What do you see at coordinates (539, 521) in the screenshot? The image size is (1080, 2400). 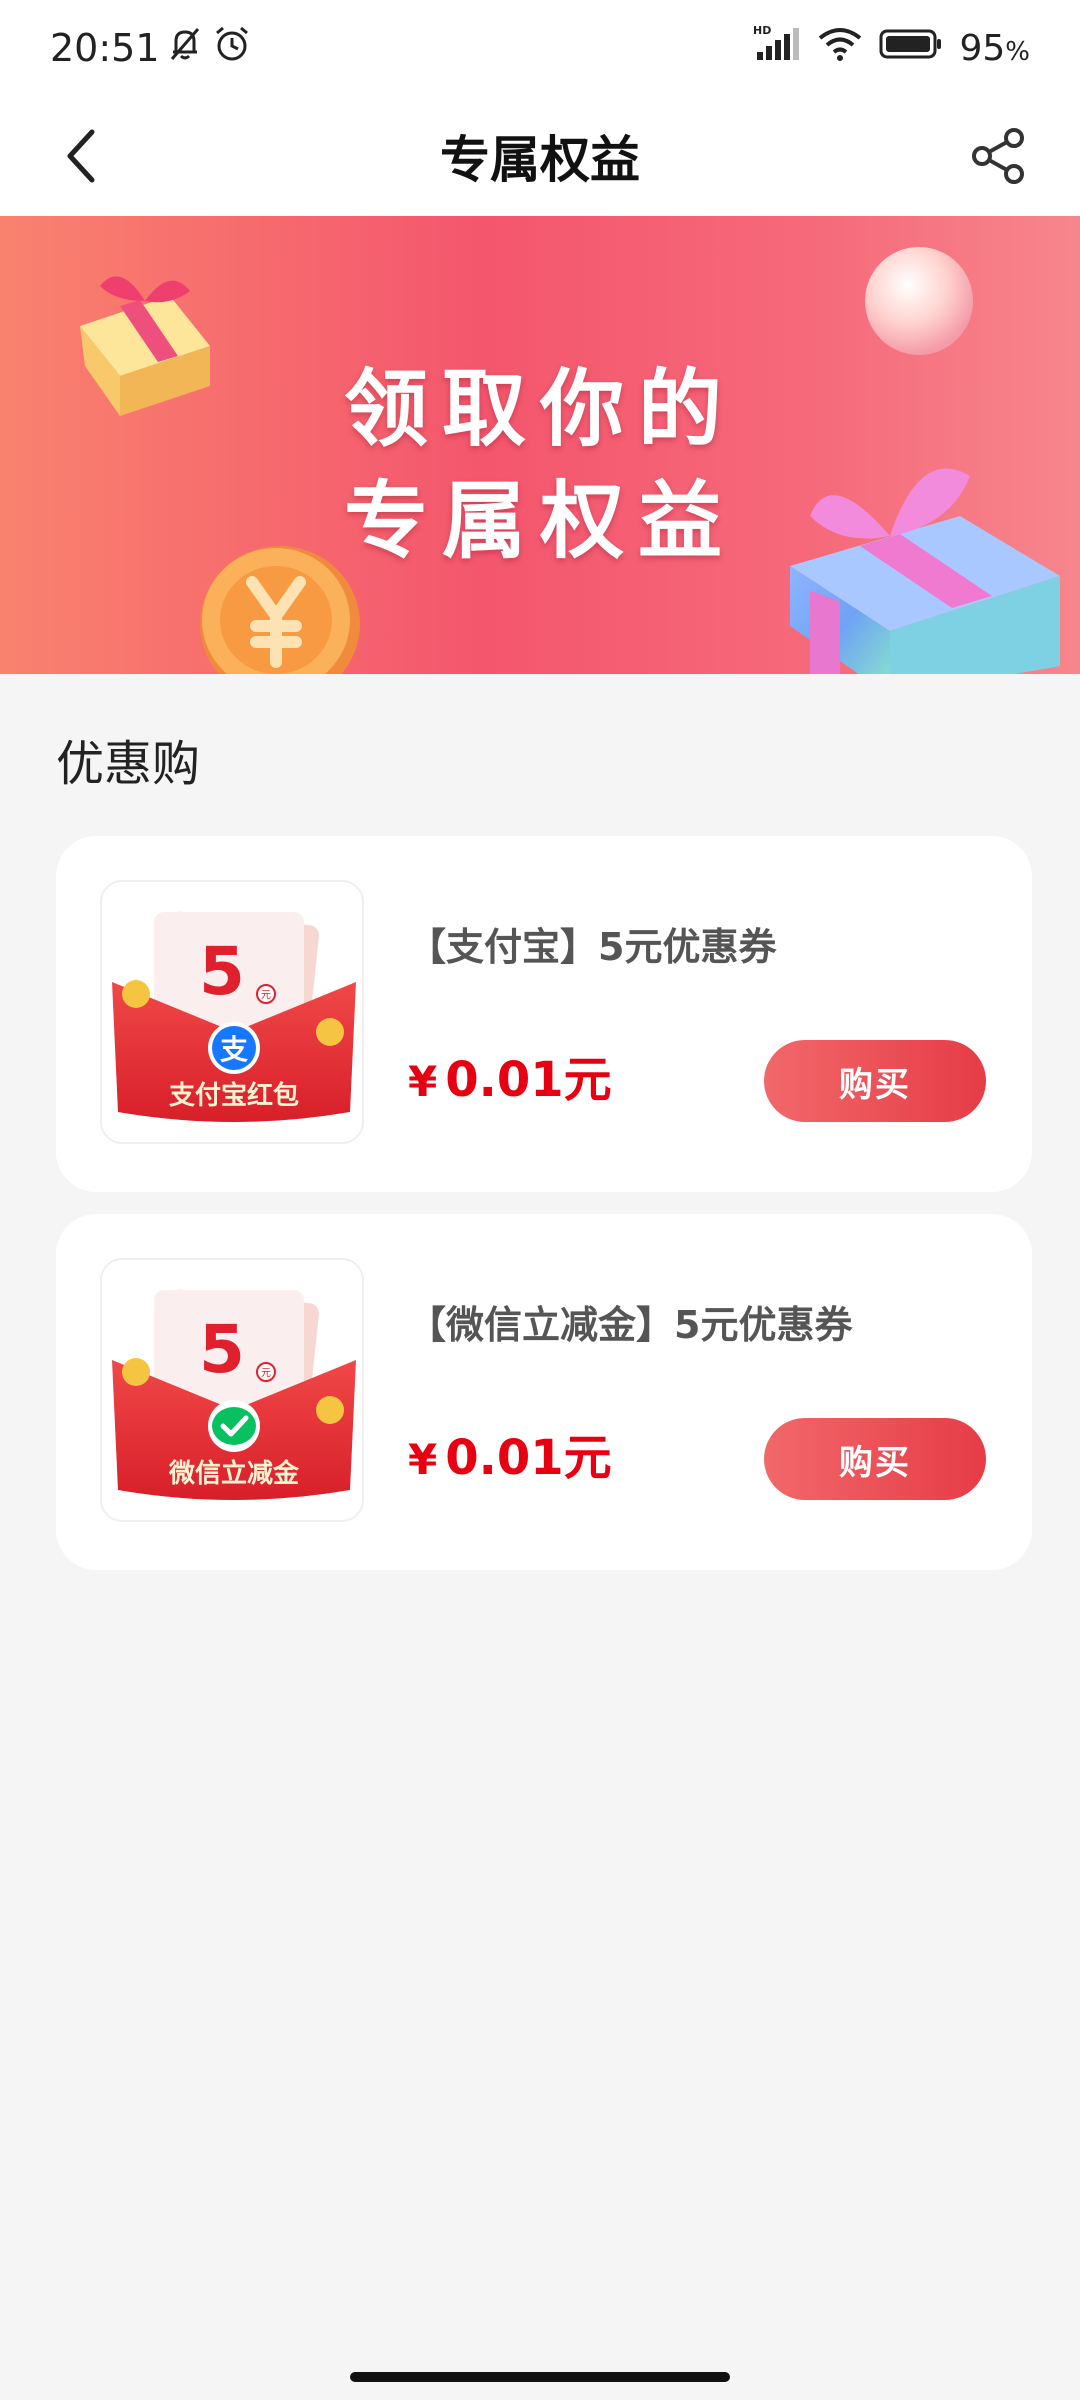 I see `banner-line-2: 专属权益` at bounding box center [539, 521].